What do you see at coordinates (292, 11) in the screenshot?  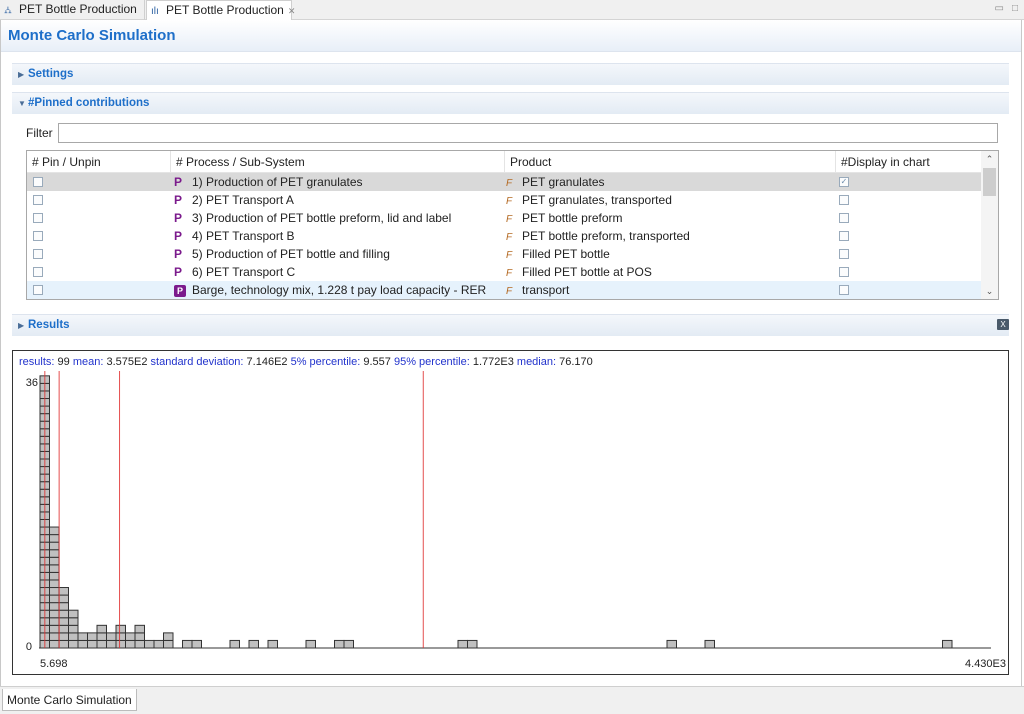 I see `close-icon: ✕` at bounding box center [292, 11].